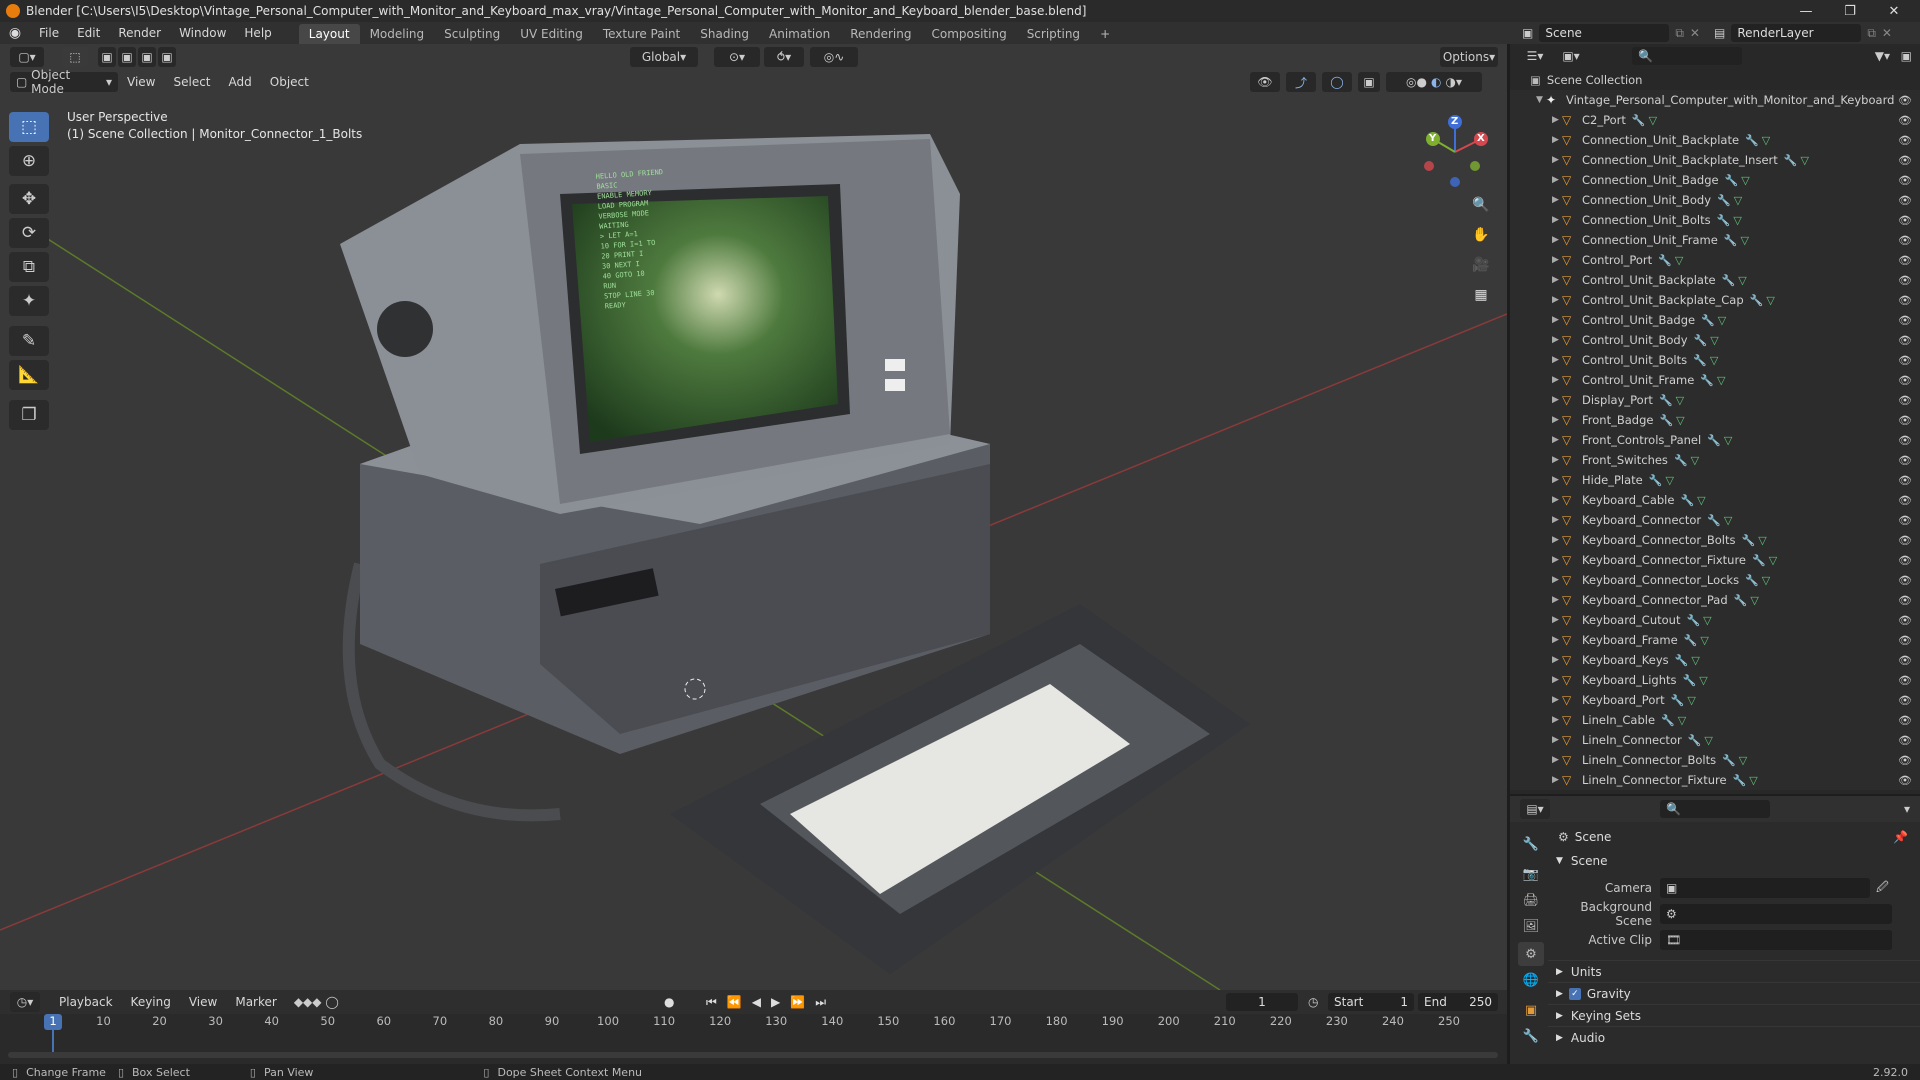  I want to click on outliner-object-row: ▶ ▽ LineIn_Connector_Fixture 🔧 ▽ 👁, so click(1715, 780).